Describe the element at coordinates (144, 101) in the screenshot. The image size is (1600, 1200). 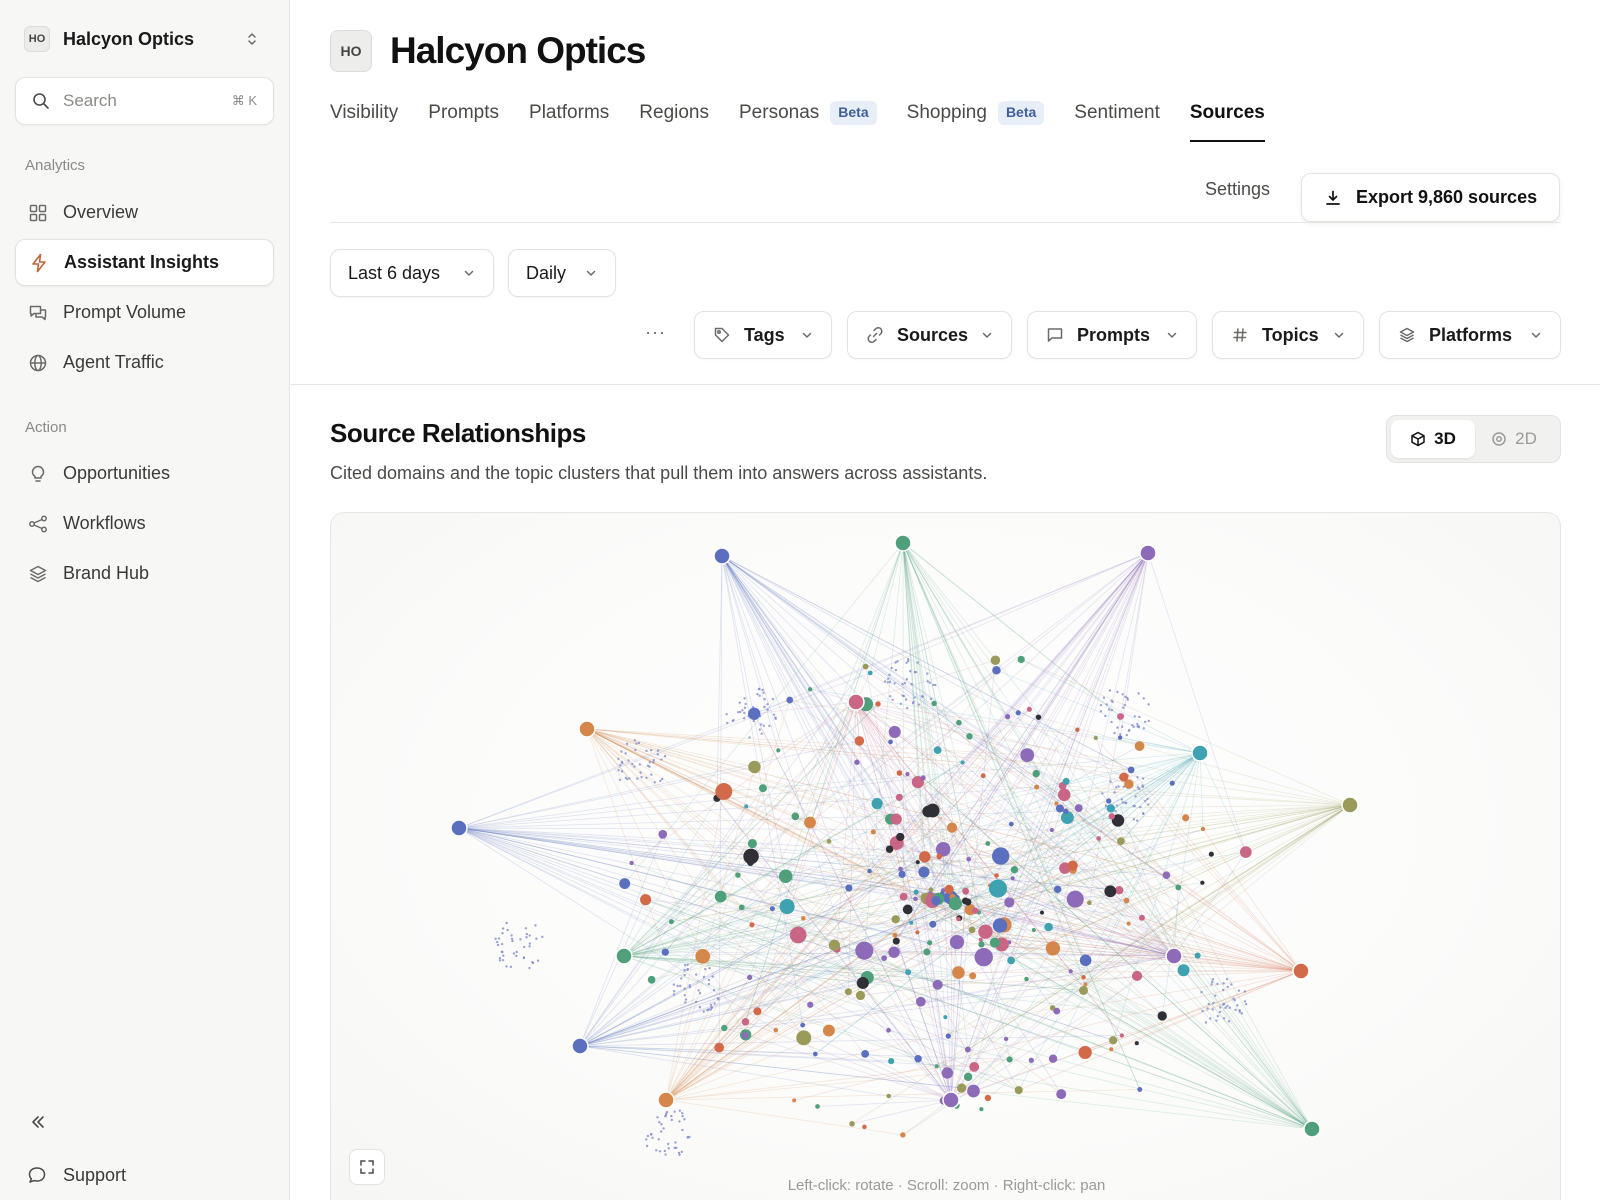
I see `search-input: Search ⌘ K` at that location.